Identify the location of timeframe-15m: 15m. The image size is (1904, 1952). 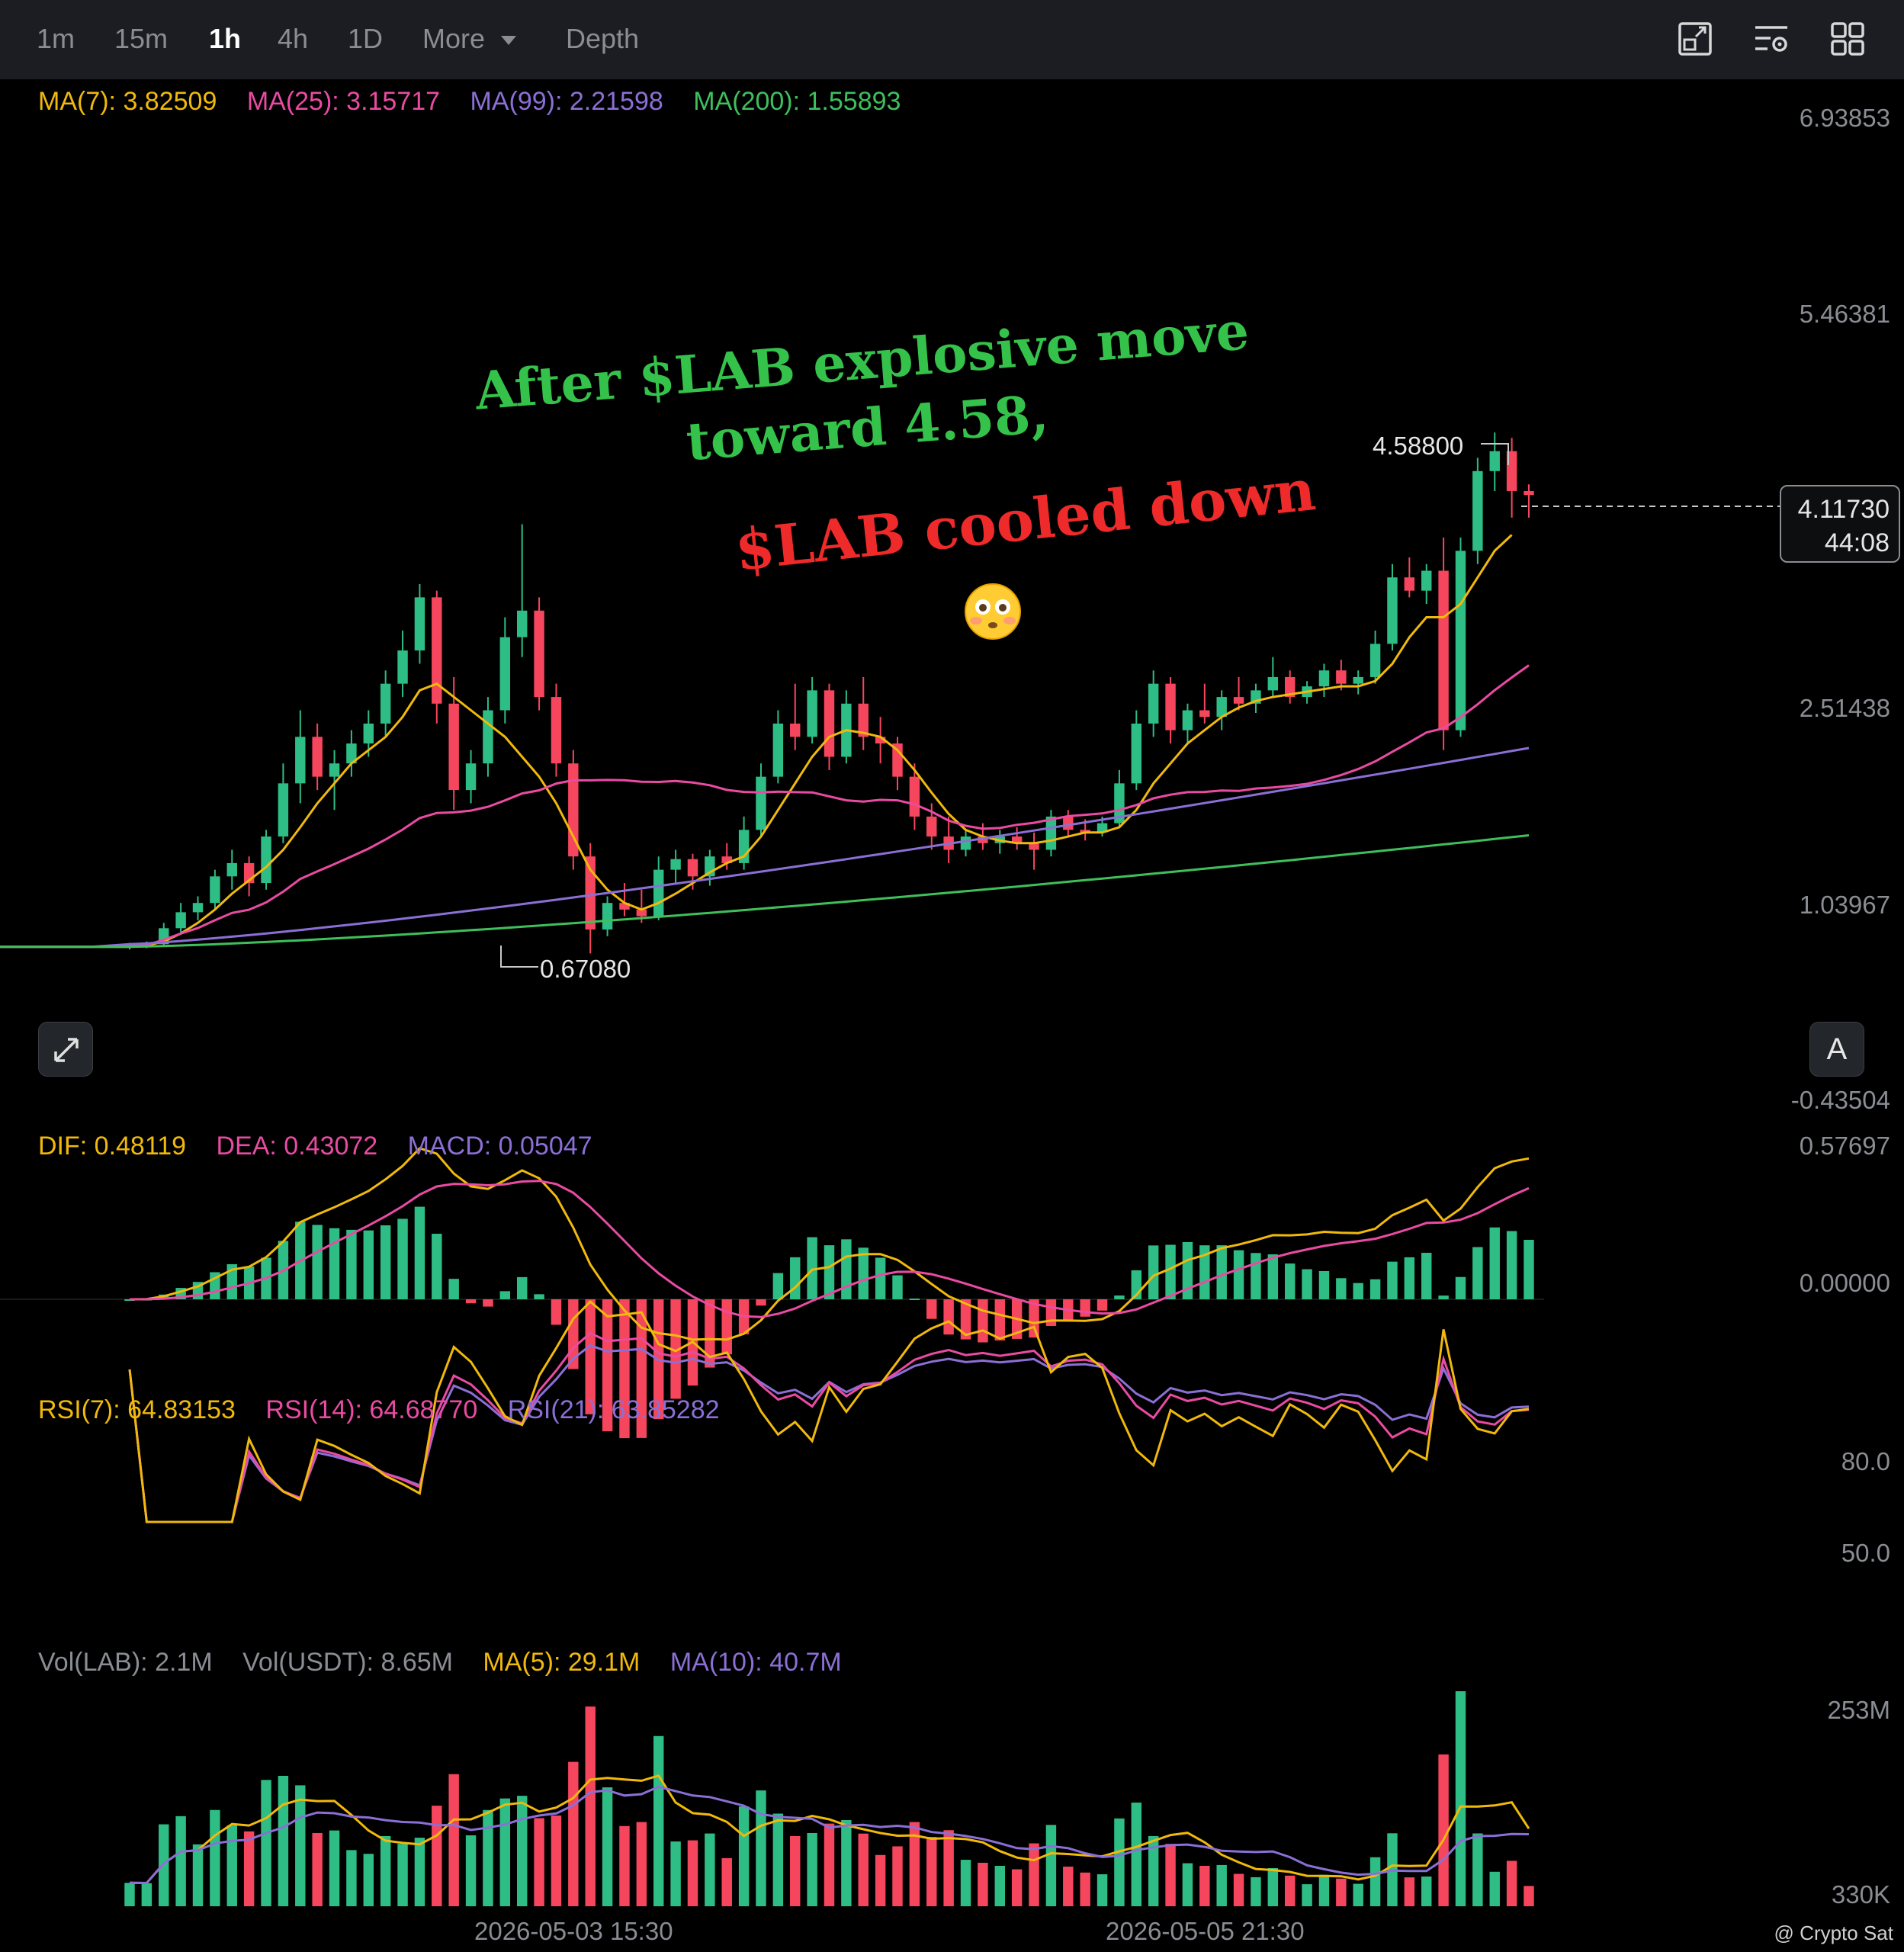
(141, 39).